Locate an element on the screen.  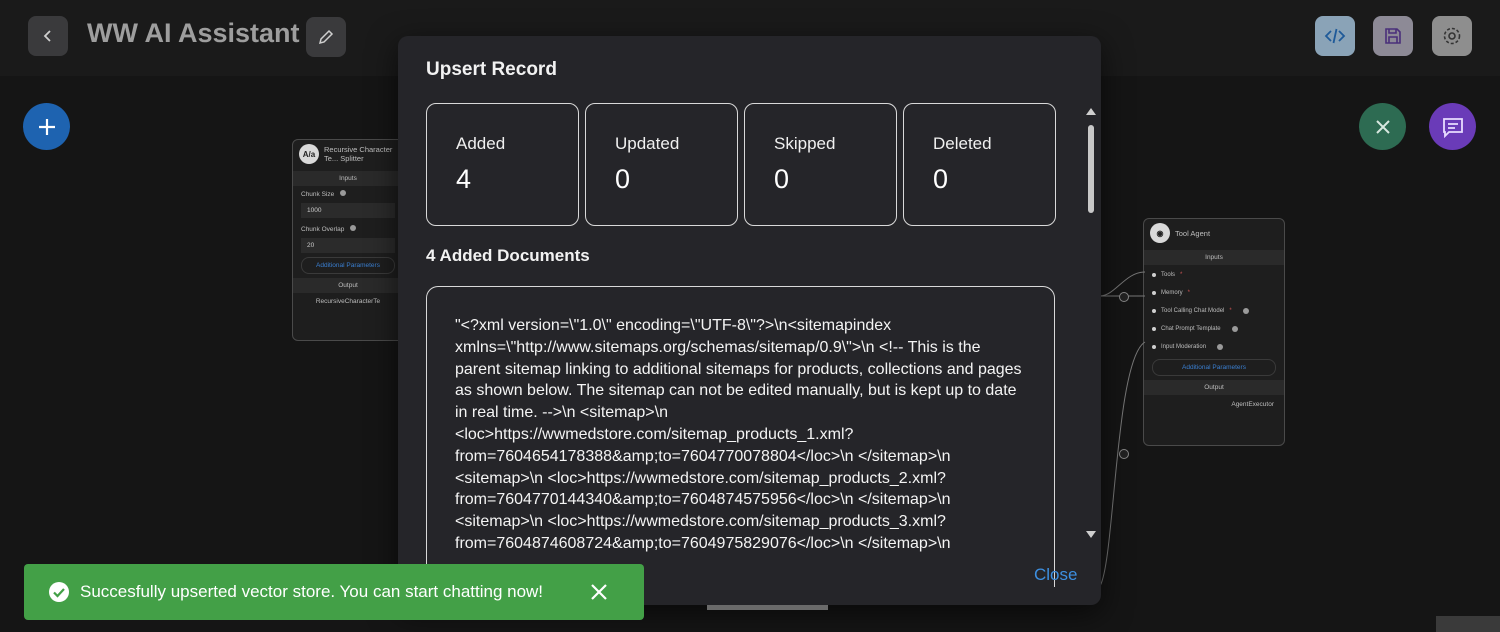
input-memory: Memory * is located at coordinates (1214, 292).